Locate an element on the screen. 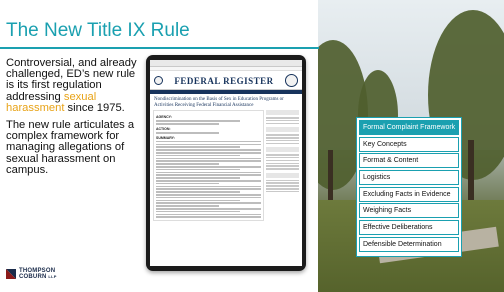 This screenshot has width=504, height=292. browser-toolbar is located at coordinates (226, 63).